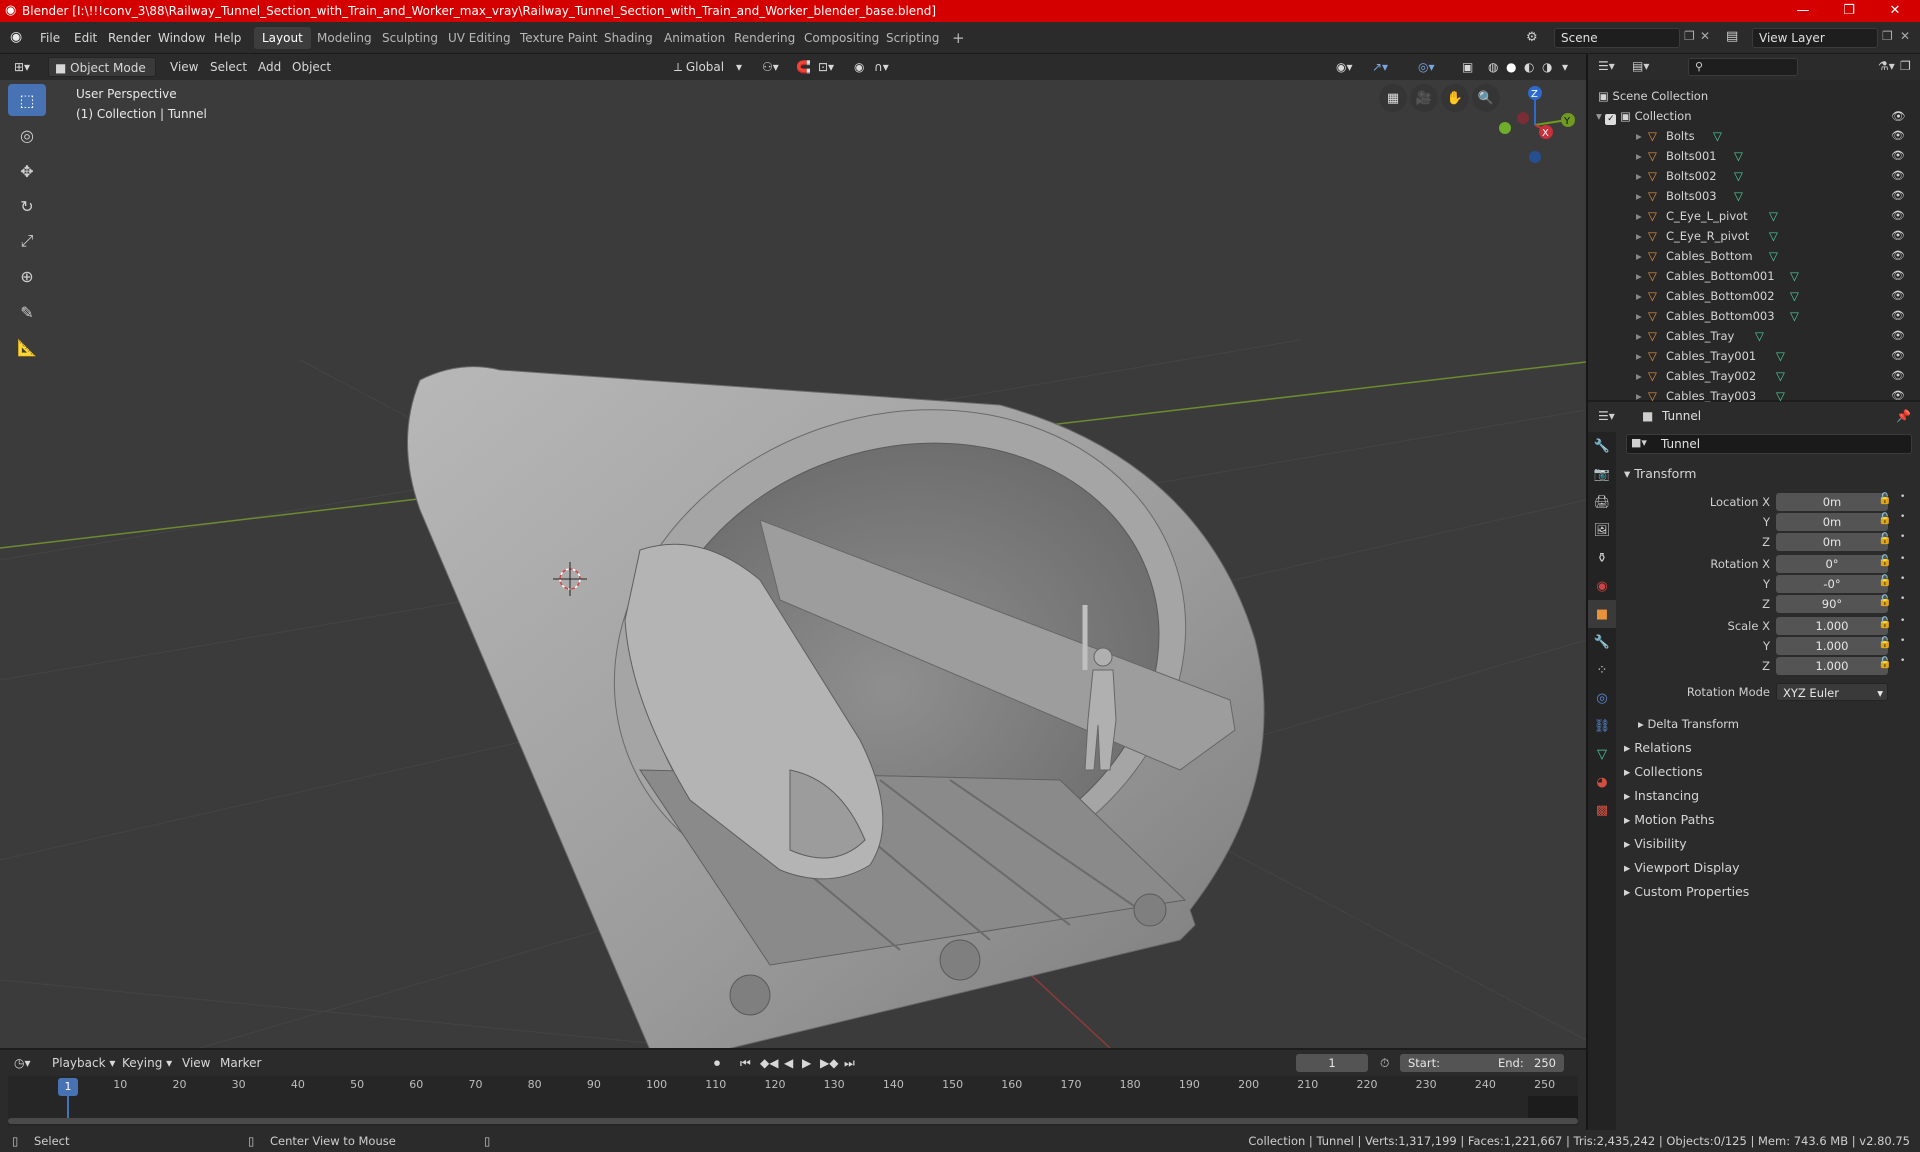 The image size is (1920, 1152). What do you see at coordinates (1705, 36) in the screenshot?
I see `delete-scene-icon: ✕` at bounding box center [1705, 36].